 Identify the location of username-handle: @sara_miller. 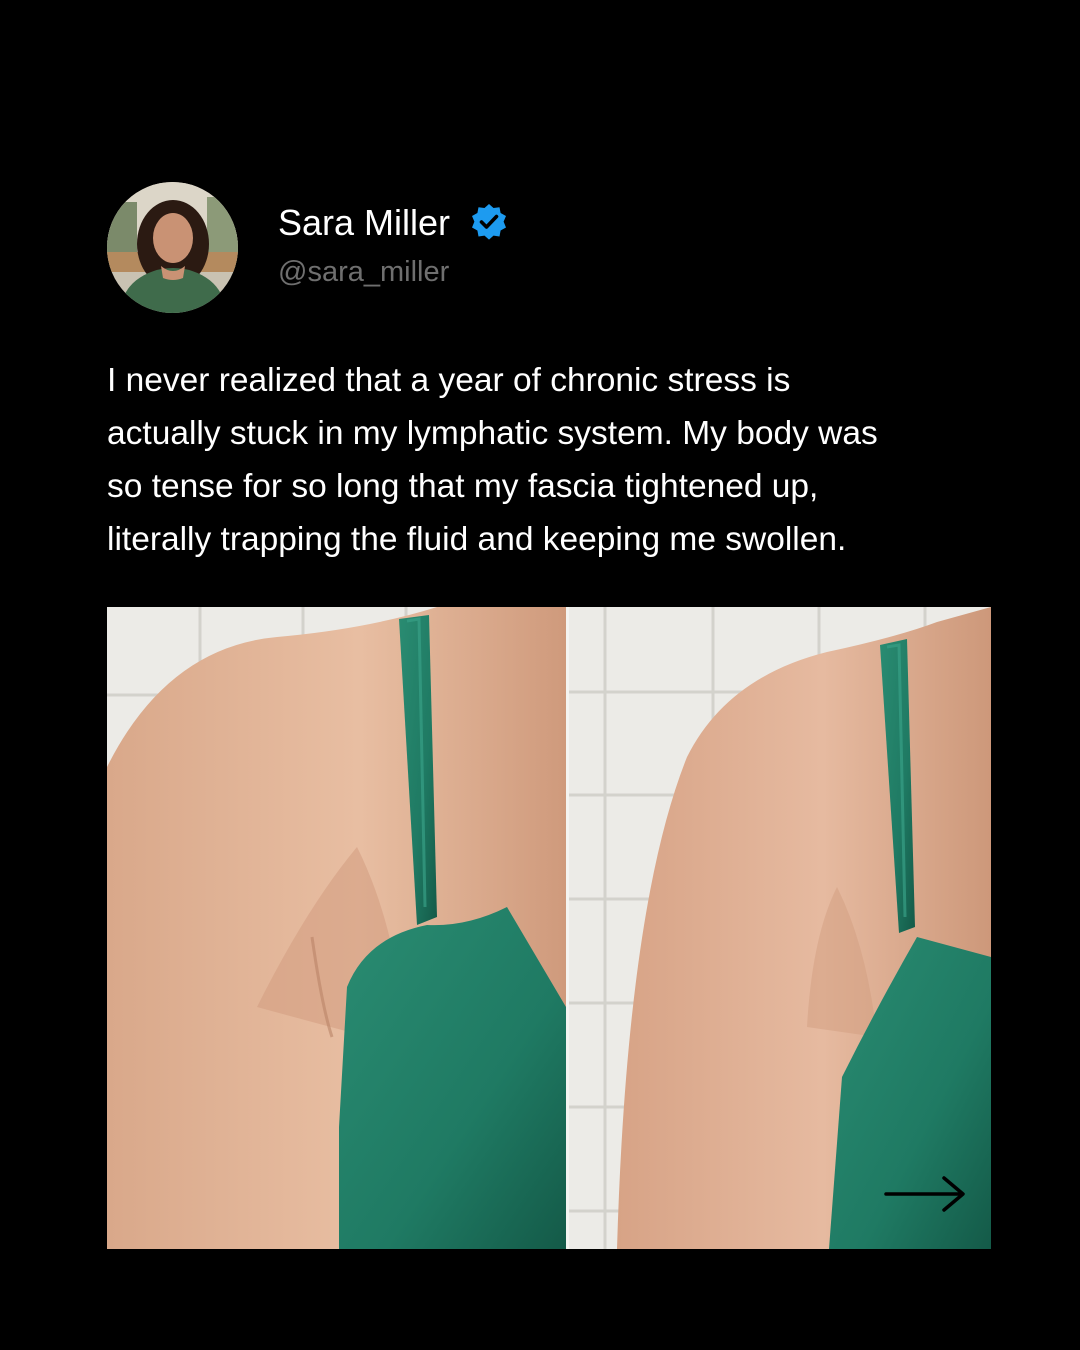
(363, 272).